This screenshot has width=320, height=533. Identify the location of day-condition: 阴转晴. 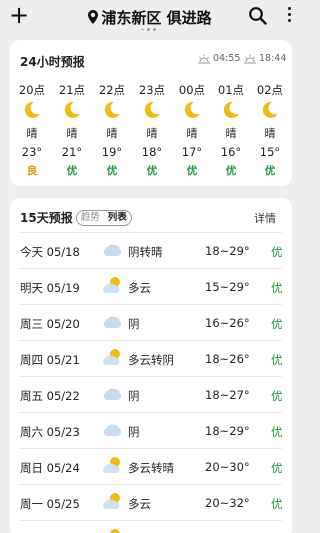
(145, 252).